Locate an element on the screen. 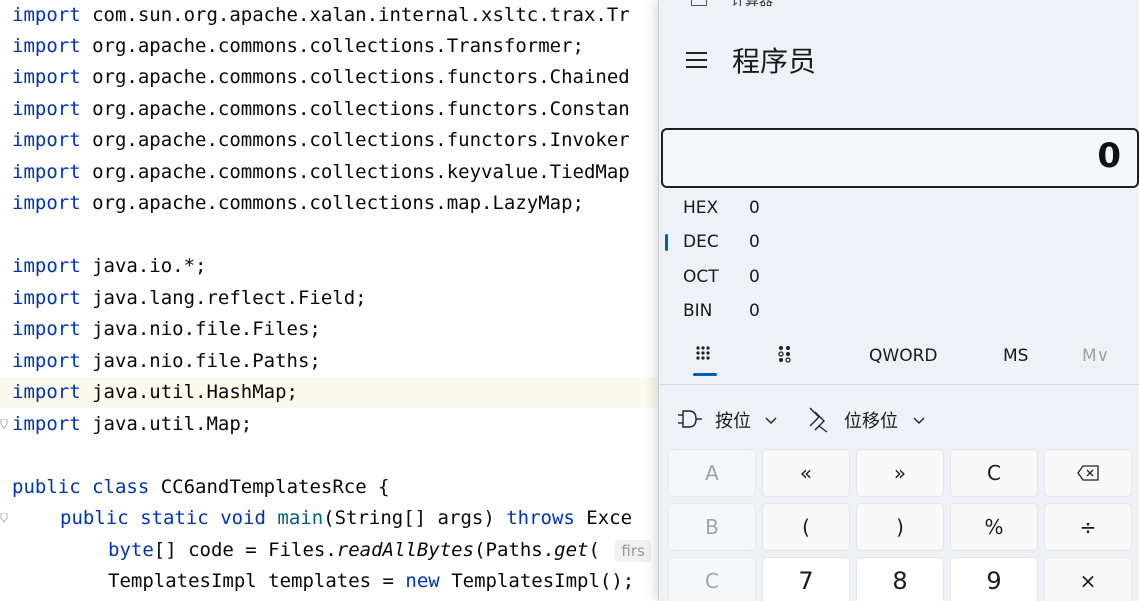  parameter-hint: firs is located at coordinates (633, 550).